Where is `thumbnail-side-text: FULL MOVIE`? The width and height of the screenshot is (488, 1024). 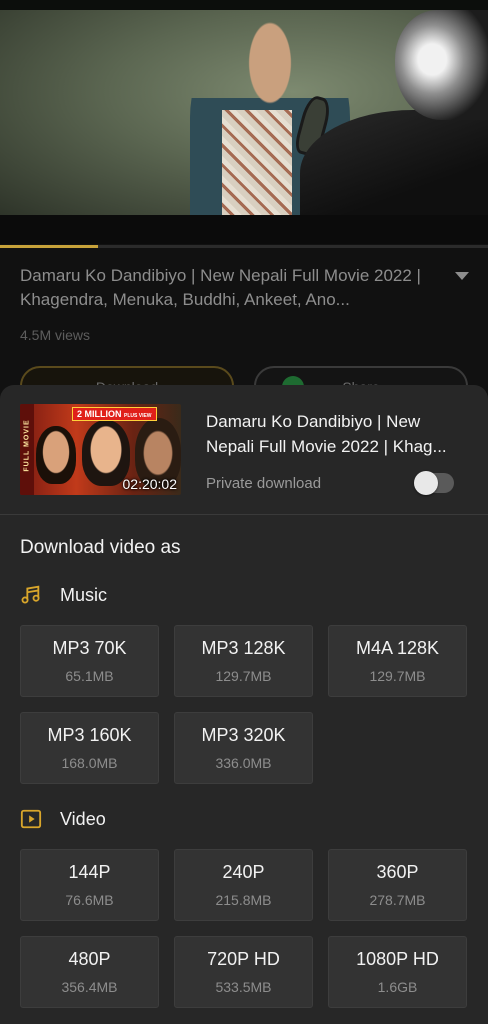 thumbnail-side-text: FULL MOVIE is located at coordinates (27, 445).